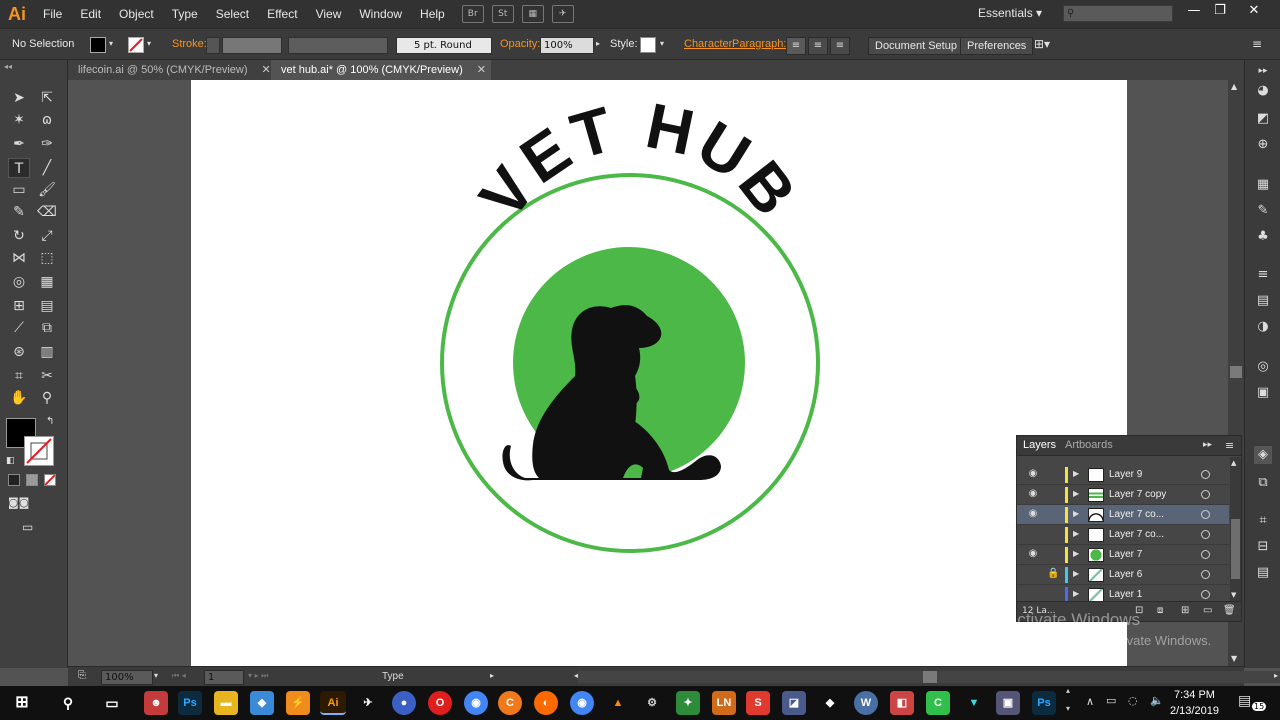  Describe the element at coordinates (19, 258) in the screenshot. I see `width-tool-icon: ⋈` at that location.